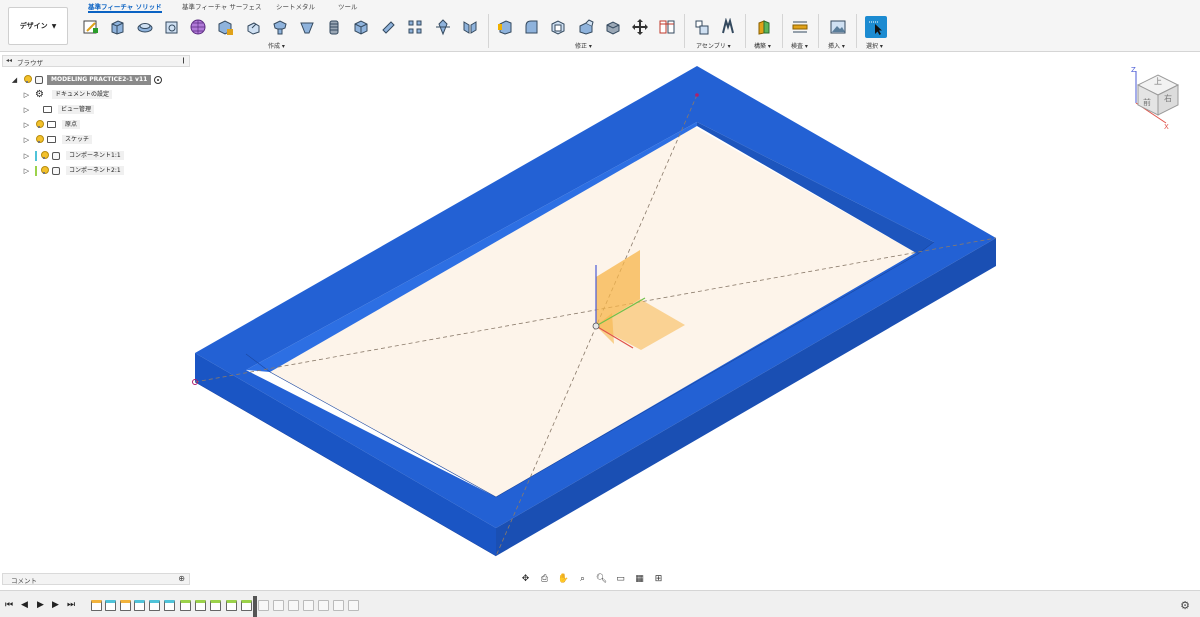  Describe the element at coordinates (838, 27) in the screenshot. I see `insert-image-icon` at that location.